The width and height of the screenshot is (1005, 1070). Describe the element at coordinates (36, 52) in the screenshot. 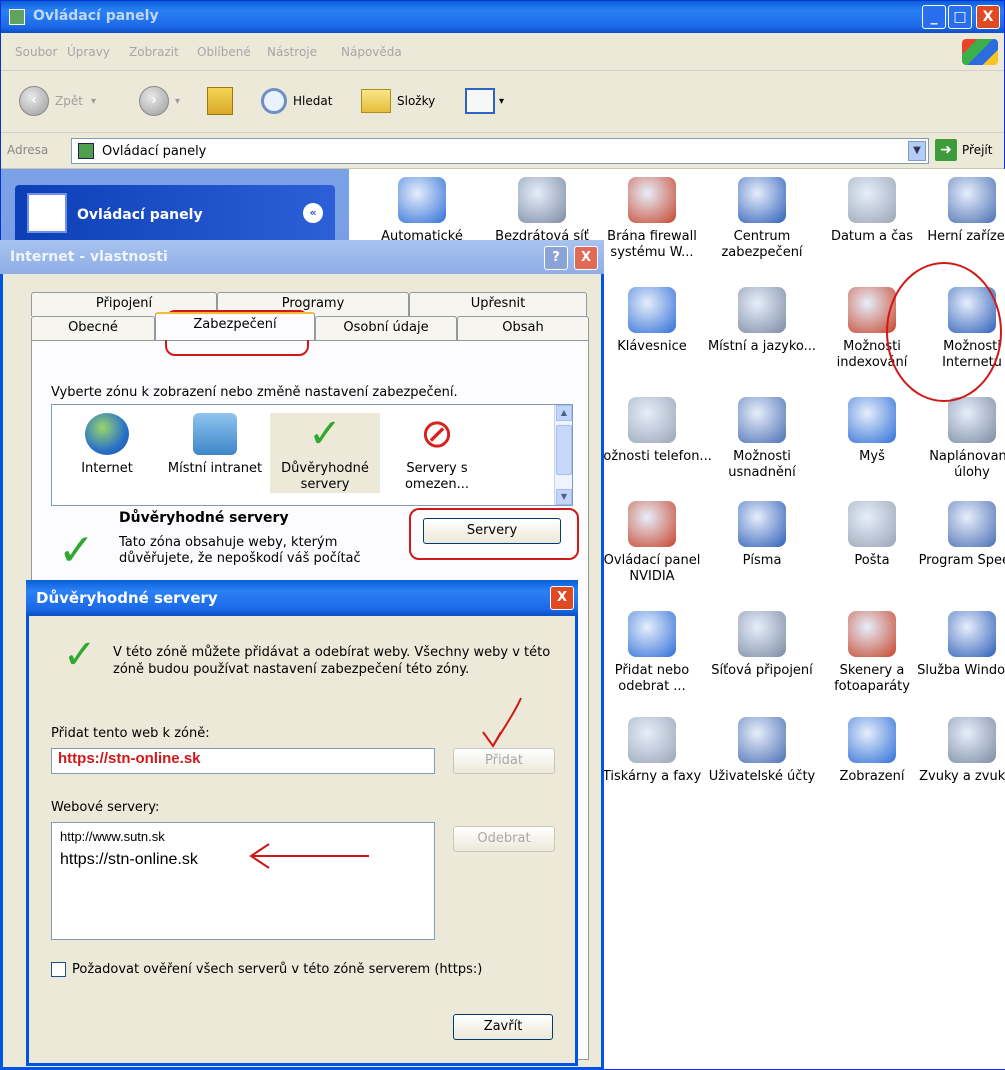

I see `menu-file: Soubor` at that location.